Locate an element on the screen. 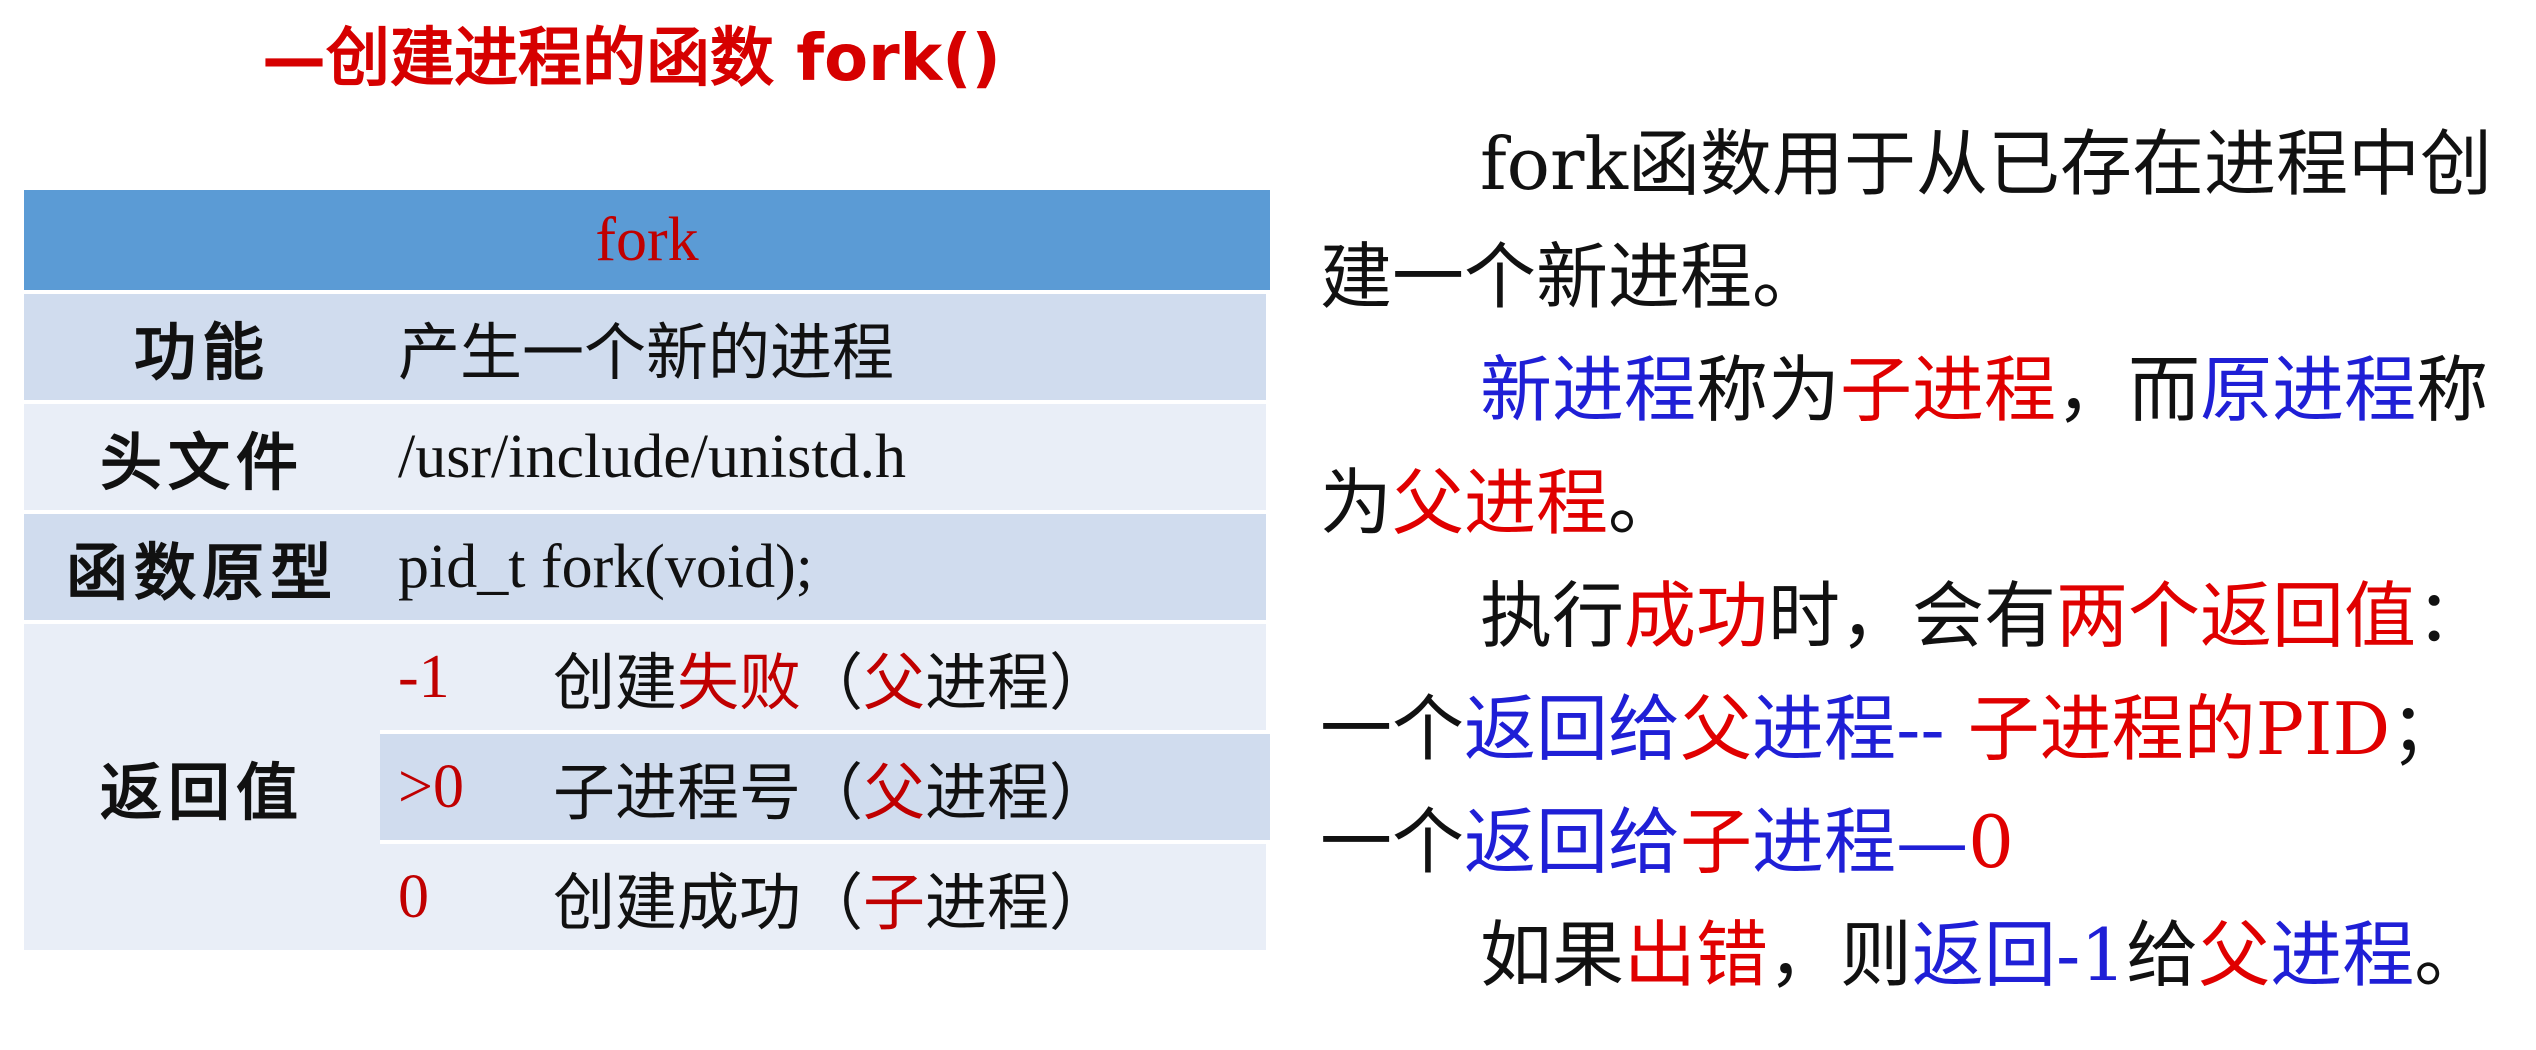 This screenshot has width=2536, height=1050. text-segment: 新进程 is located at coordinates (1588, 390).